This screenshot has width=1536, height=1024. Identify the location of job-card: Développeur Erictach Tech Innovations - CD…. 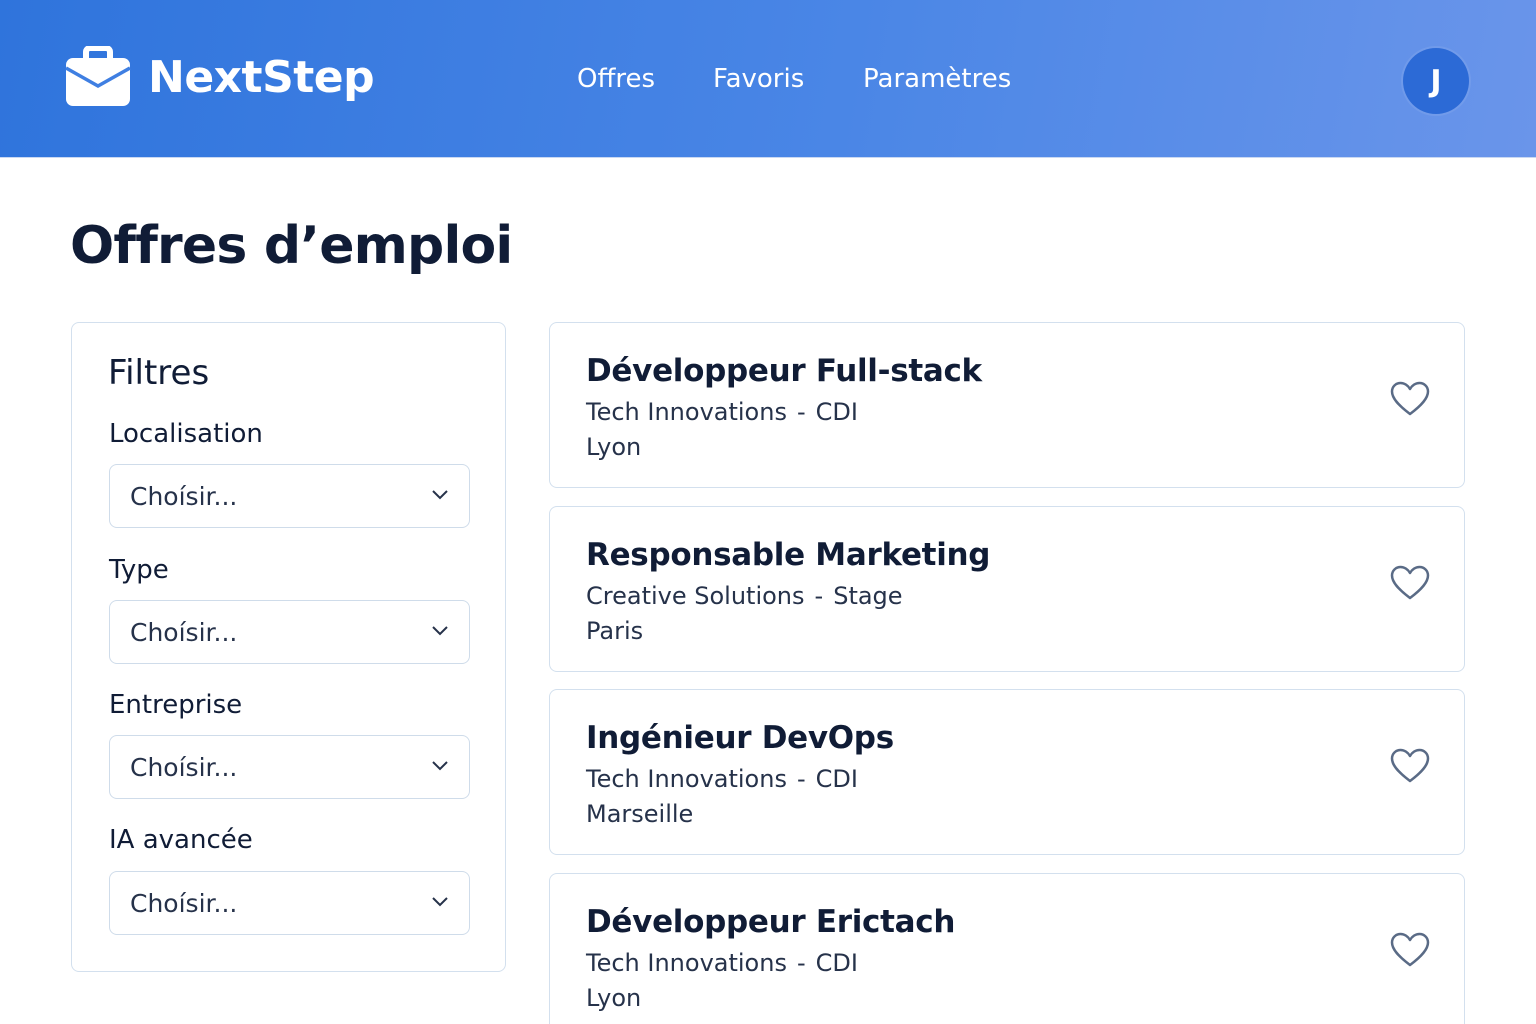
(1007, 948).